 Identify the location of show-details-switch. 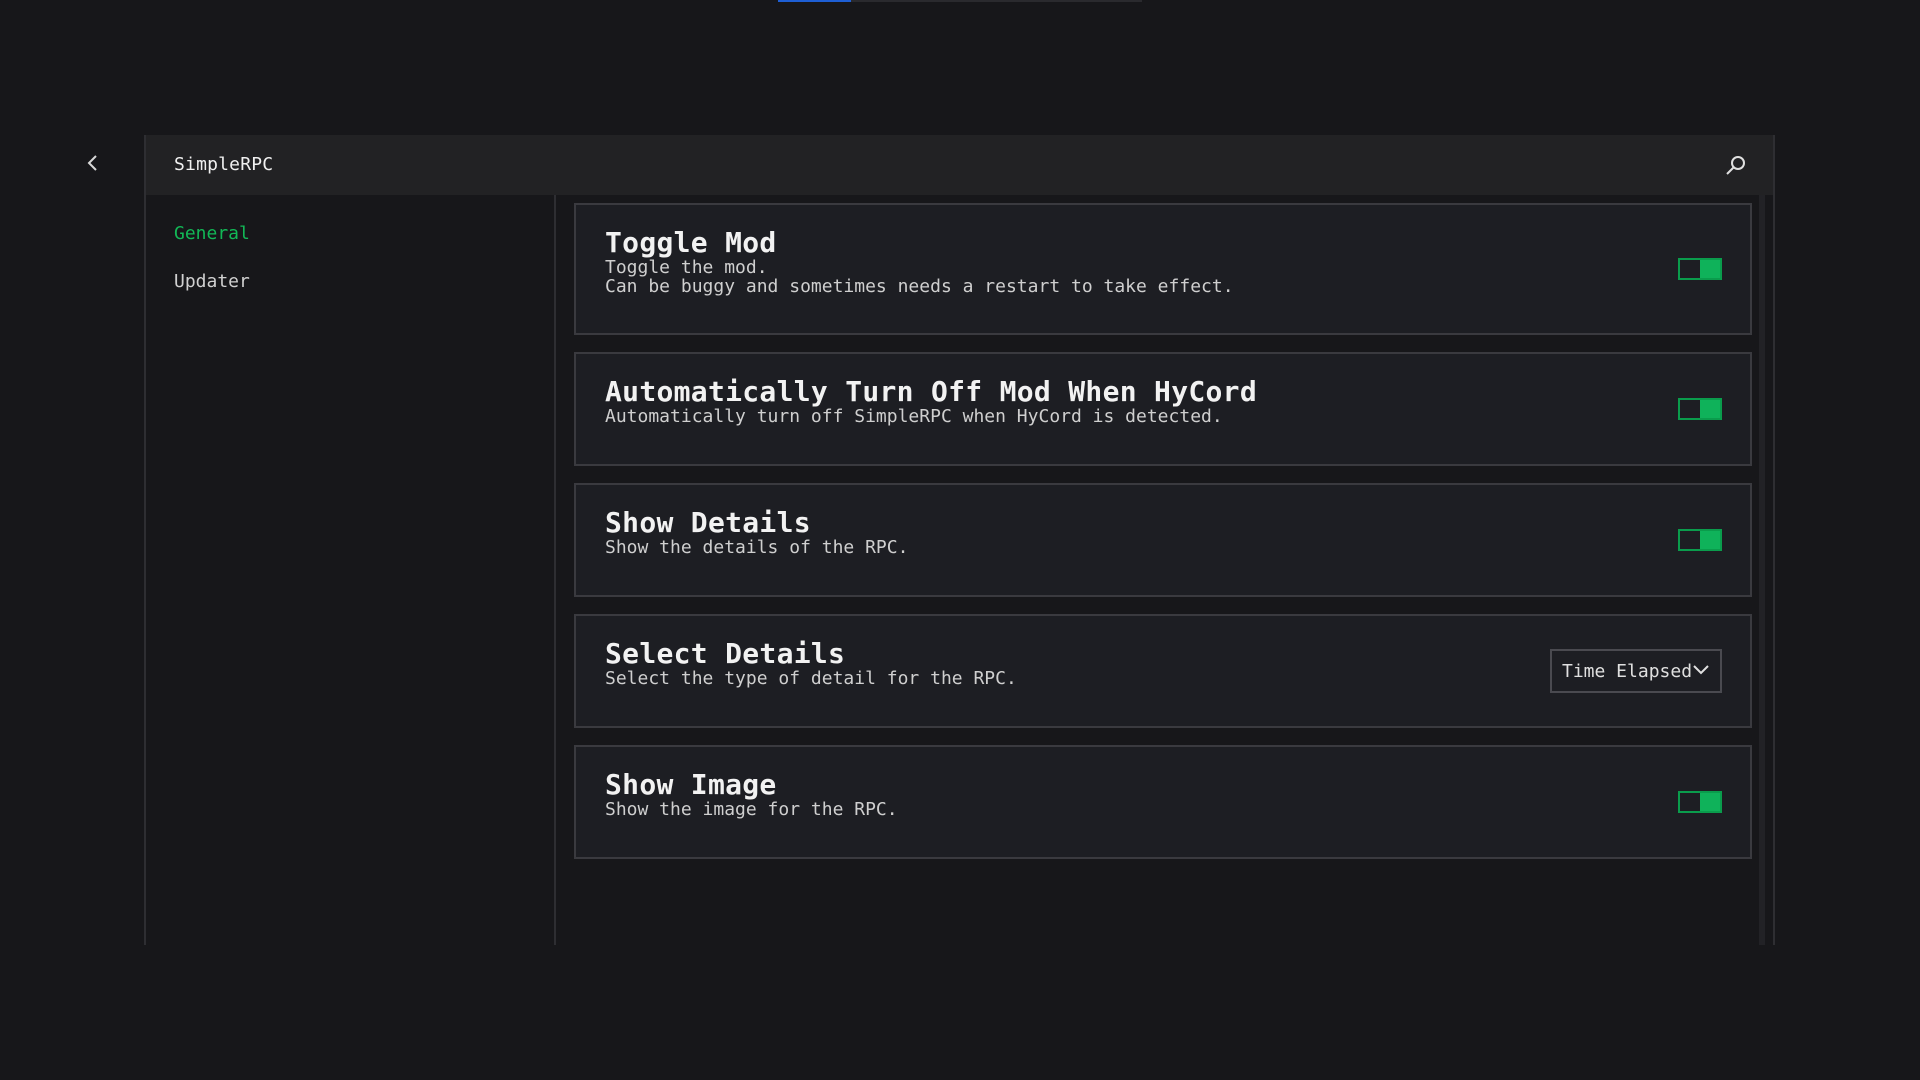
(1700, 540).